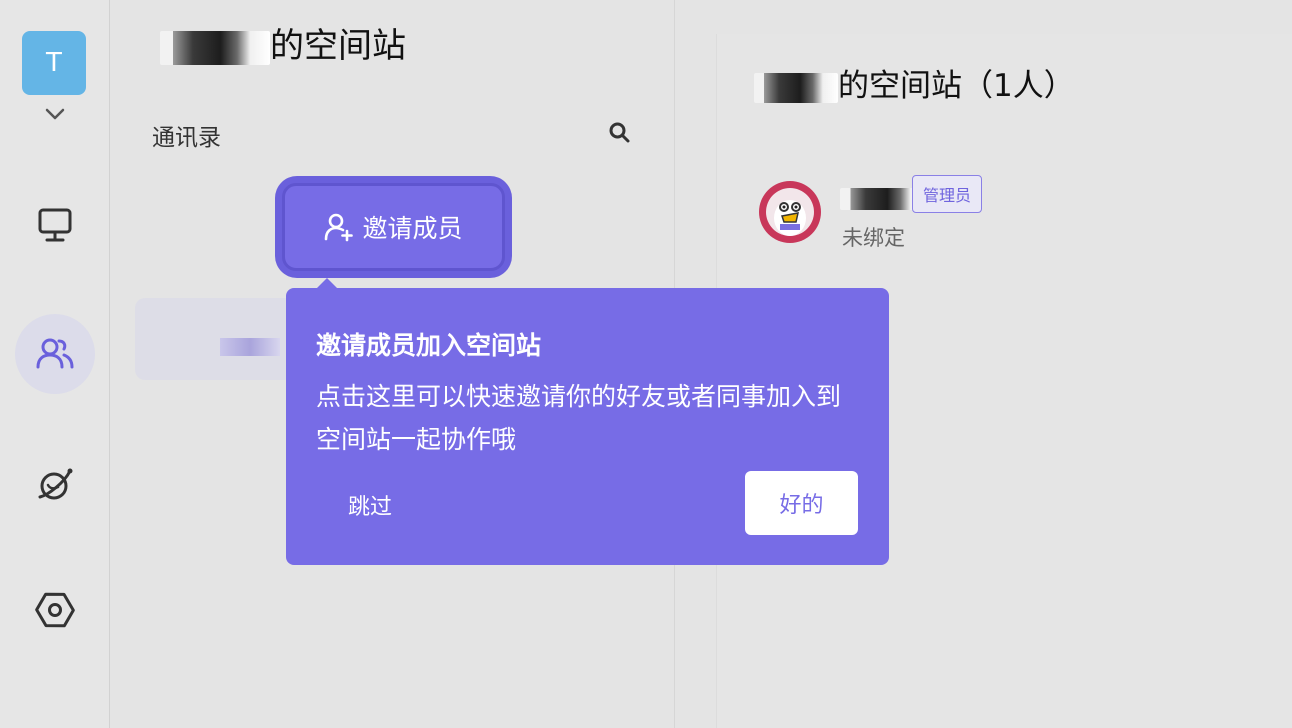  What do you see at coordinates (370, 505) in the screenshot?
I see `skip-button: 跳过` at bounding box center [370, 505].